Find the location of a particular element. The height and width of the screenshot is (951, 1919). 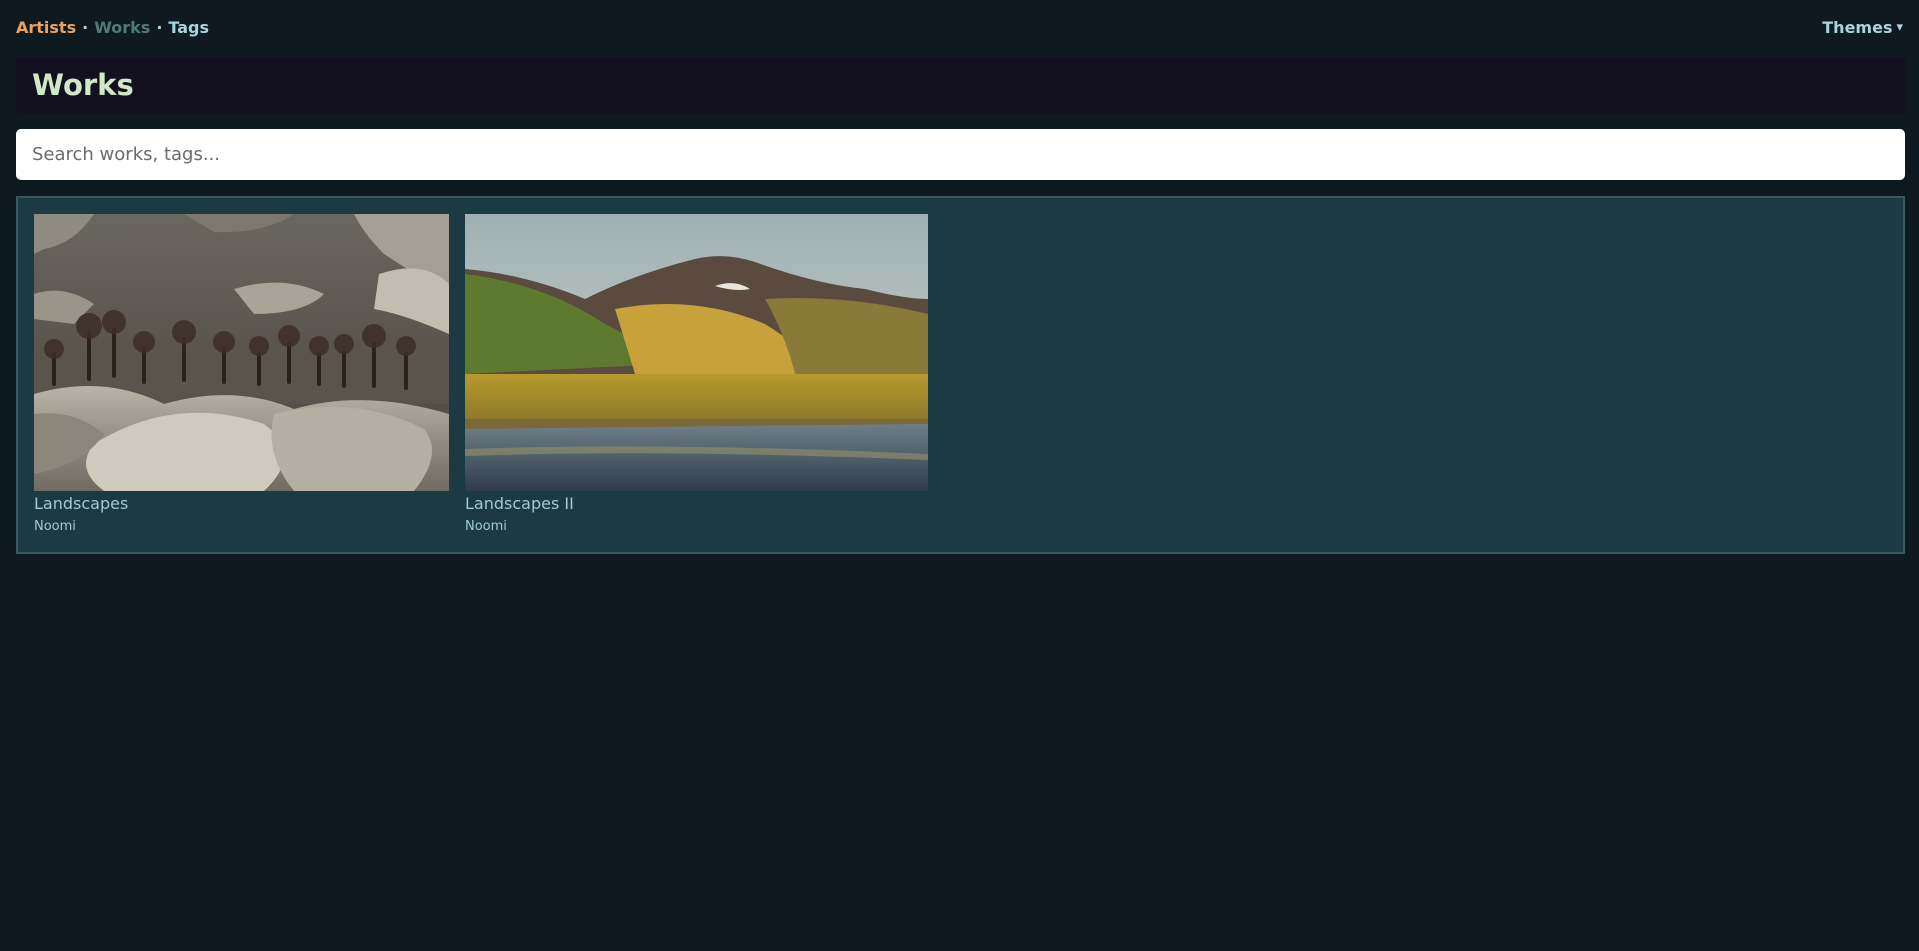

themes-dropdown: Themes ▾ is located at coordinates (1862, 27).